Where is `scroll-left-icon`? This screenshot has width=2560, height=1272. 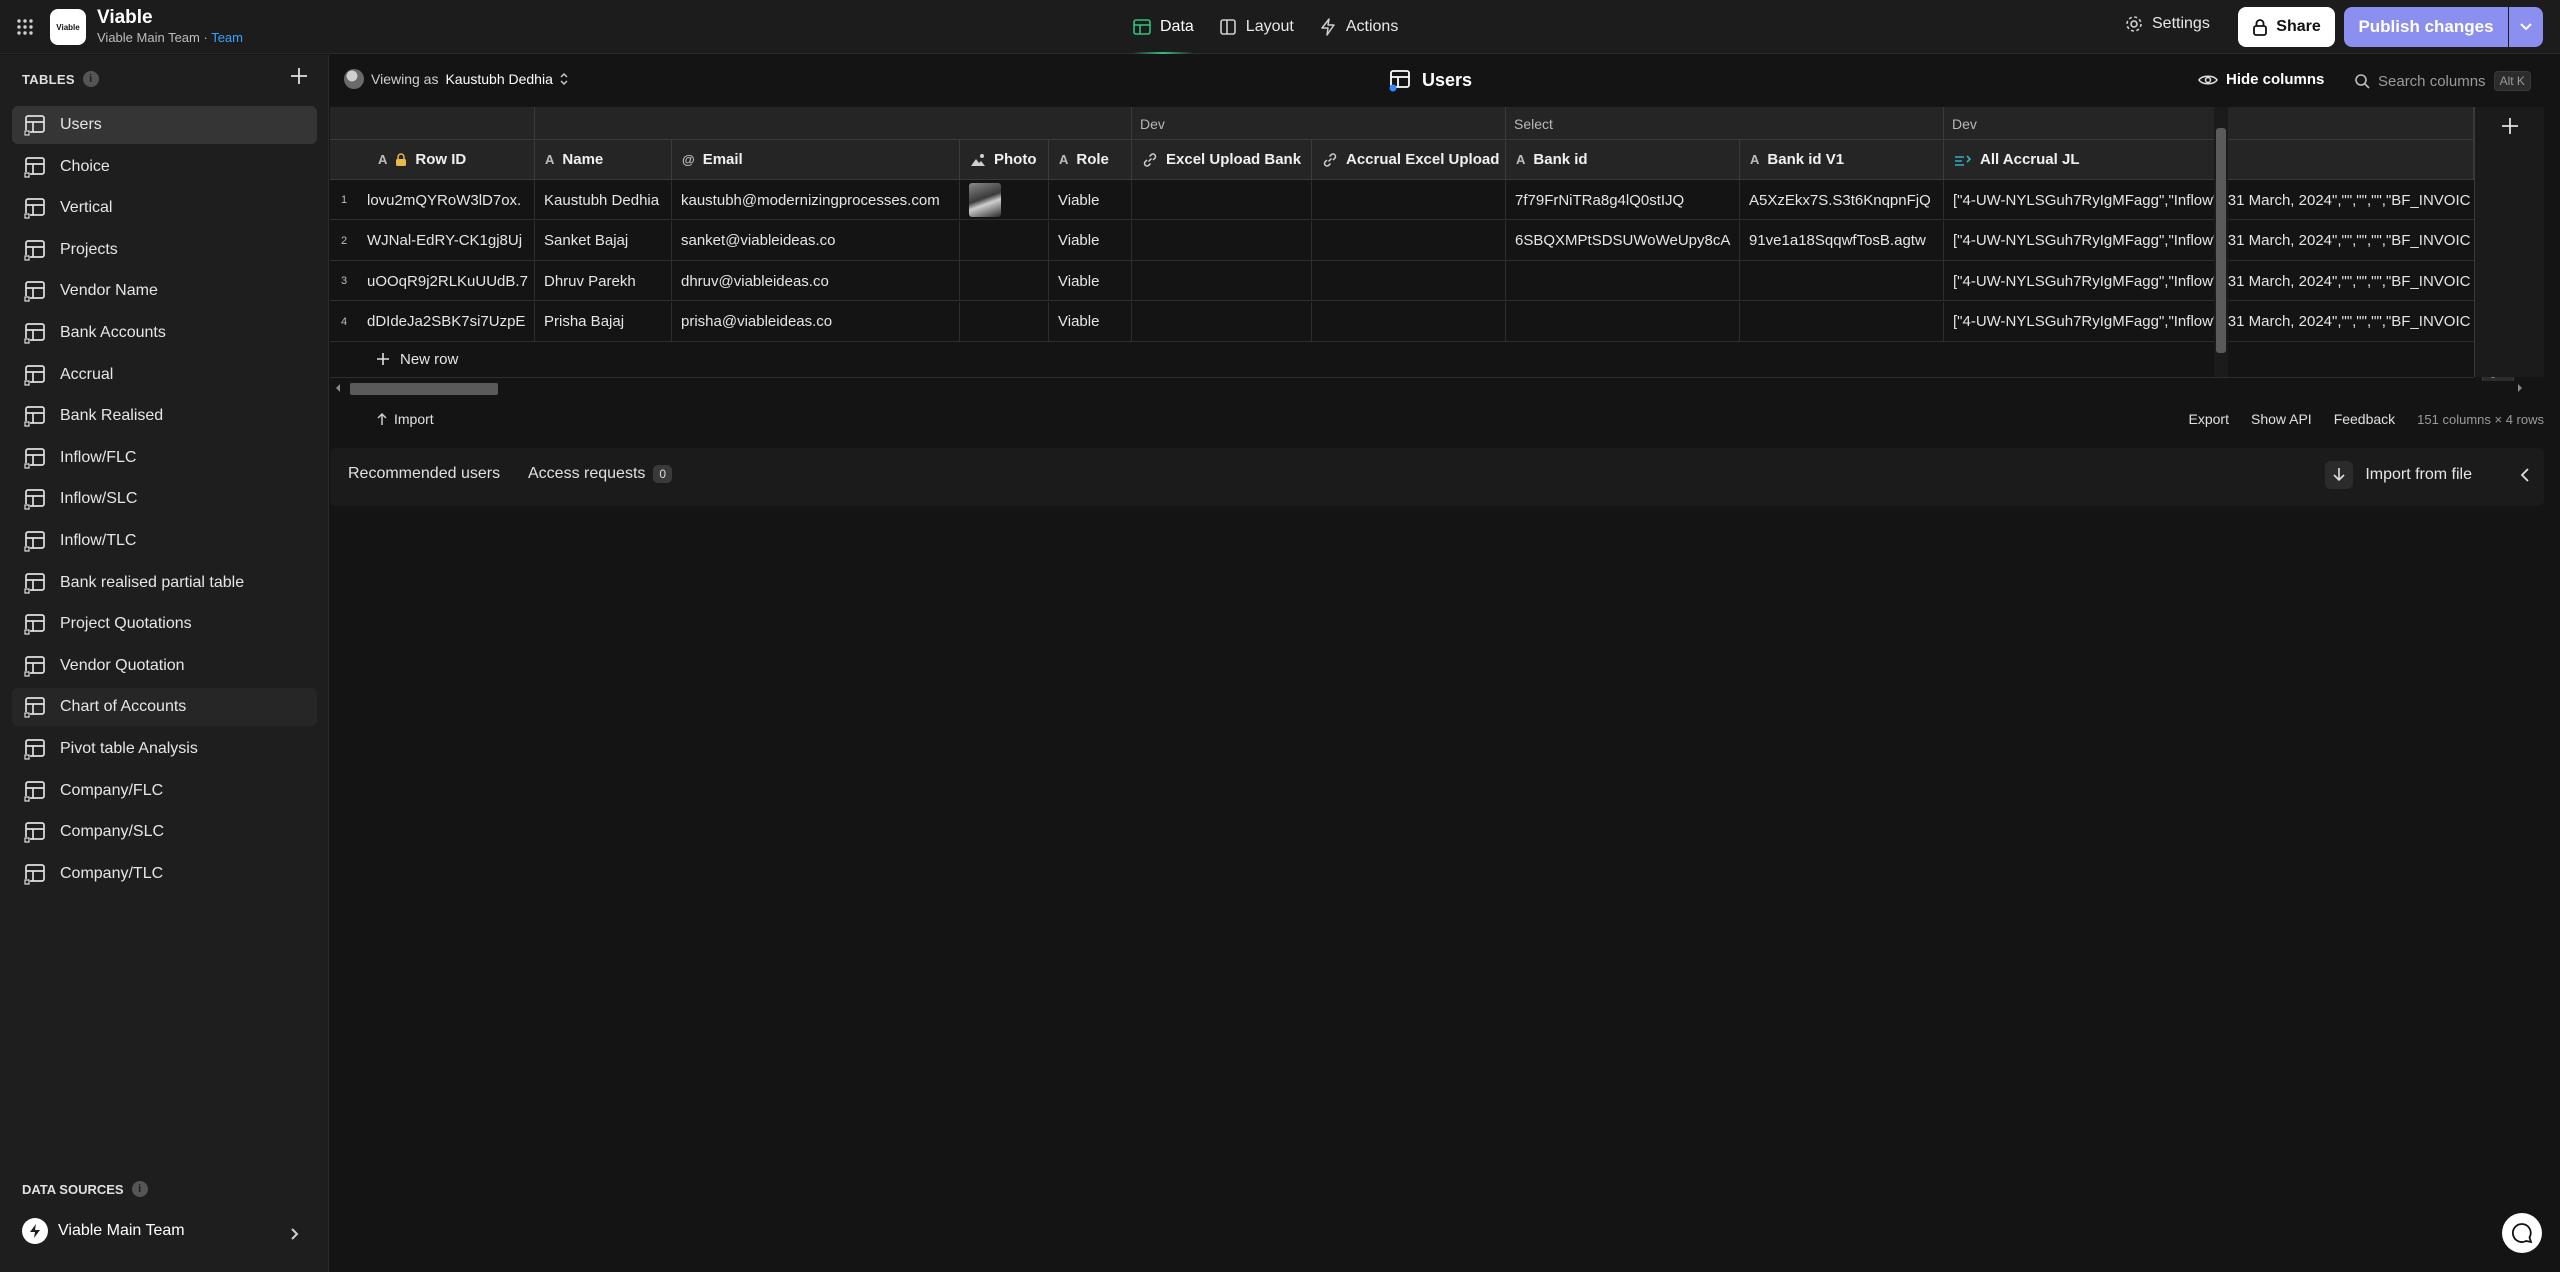 scroll-left-icon is located at coordinates (338, 388).